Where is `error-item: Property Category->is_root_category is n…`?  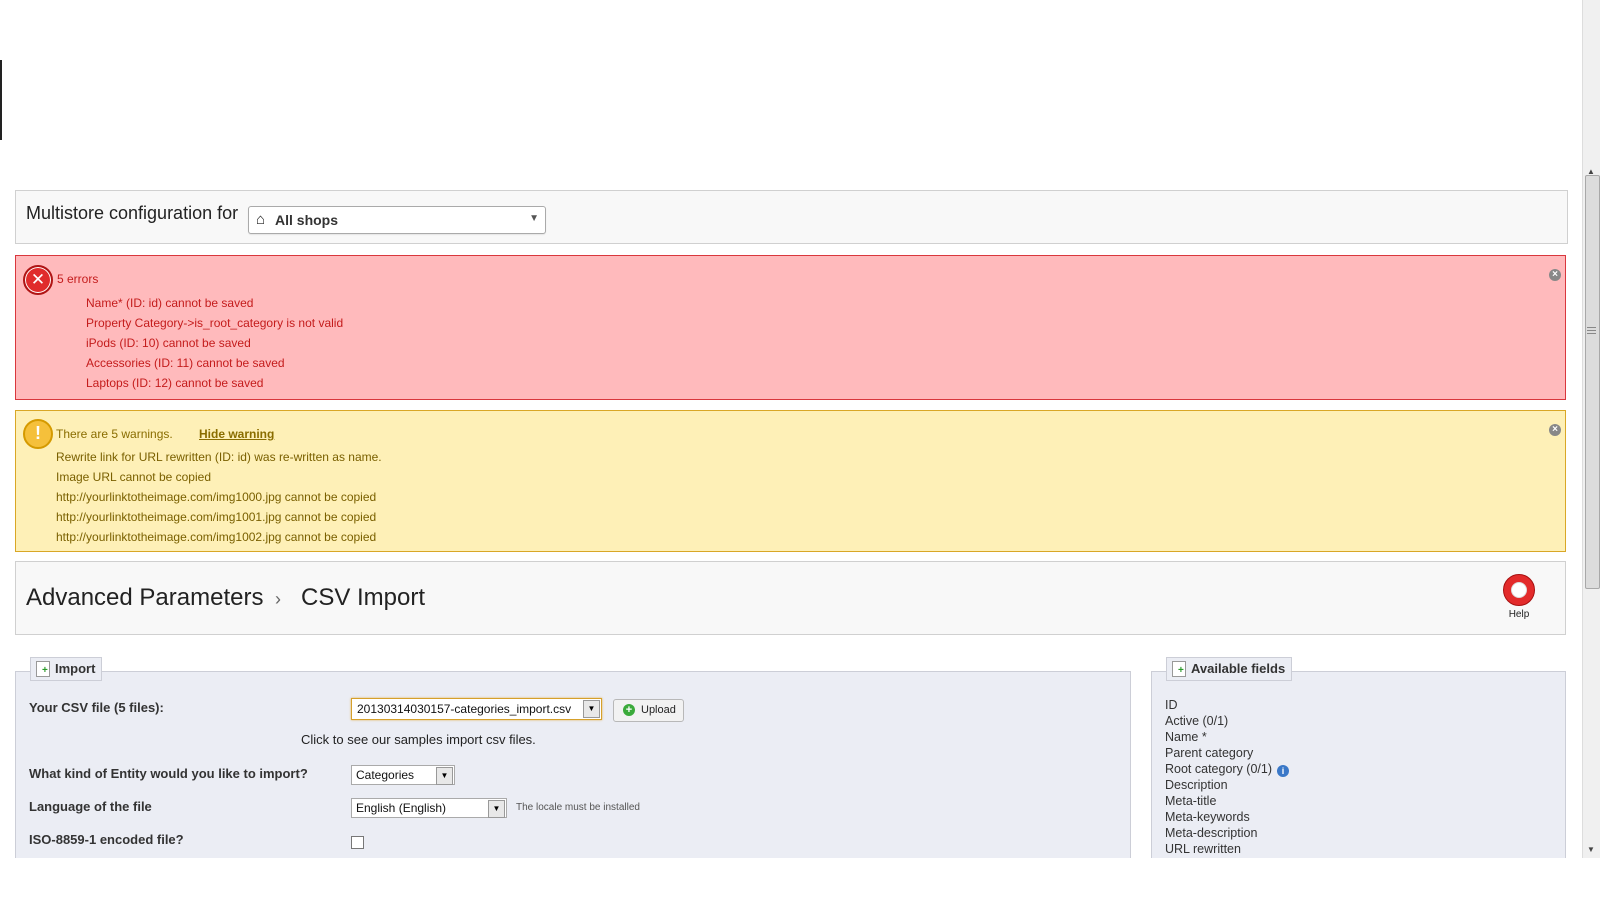 error-item: Property Category->is_root_category is n… is located at coordinates (215, 323).